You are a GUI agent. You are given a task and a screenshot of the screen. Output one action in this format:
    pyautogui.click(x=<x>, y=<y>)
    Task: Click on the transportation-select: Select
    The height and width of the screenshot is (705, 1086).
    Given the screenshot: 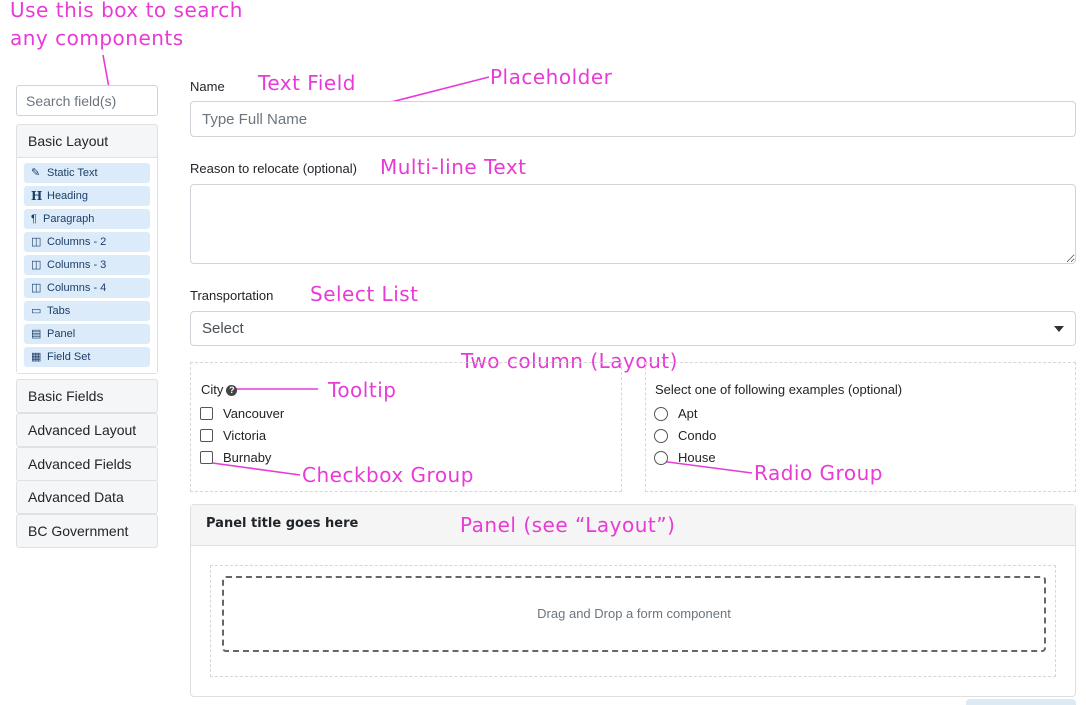 What is the action you would take?
    pyautogui.click(x=633, y=328)
    